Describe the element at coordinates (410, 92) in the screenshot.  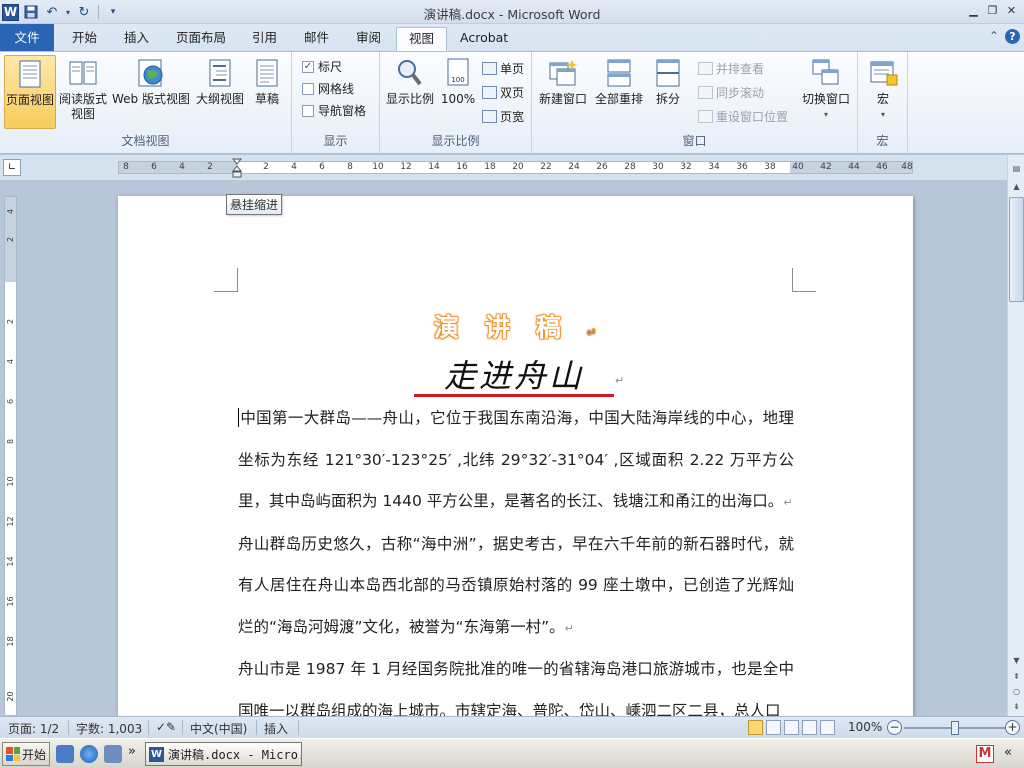
I see `zoom-button: 显示比例` at that location.